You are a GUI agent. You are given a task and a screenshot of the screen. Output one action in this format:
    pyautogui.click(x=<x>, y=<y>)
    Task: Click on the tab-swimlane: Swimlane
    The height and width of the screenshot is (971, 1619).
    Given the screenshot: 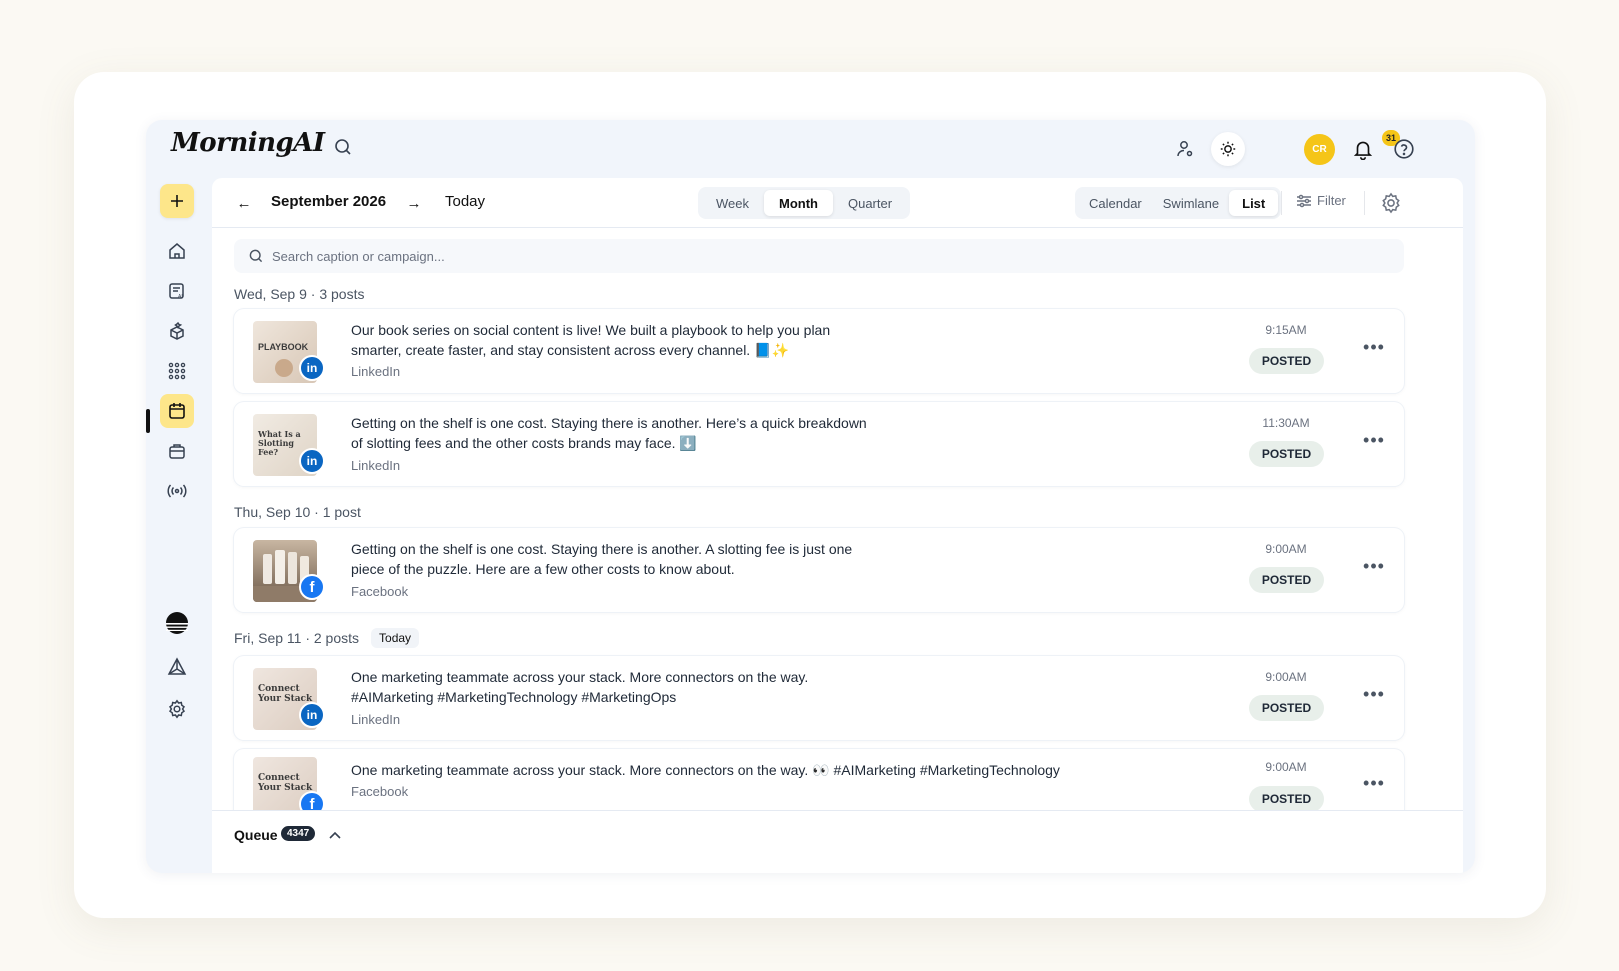 What is the action you would take?
    pyautogui.click(x=1191, y=203)
    